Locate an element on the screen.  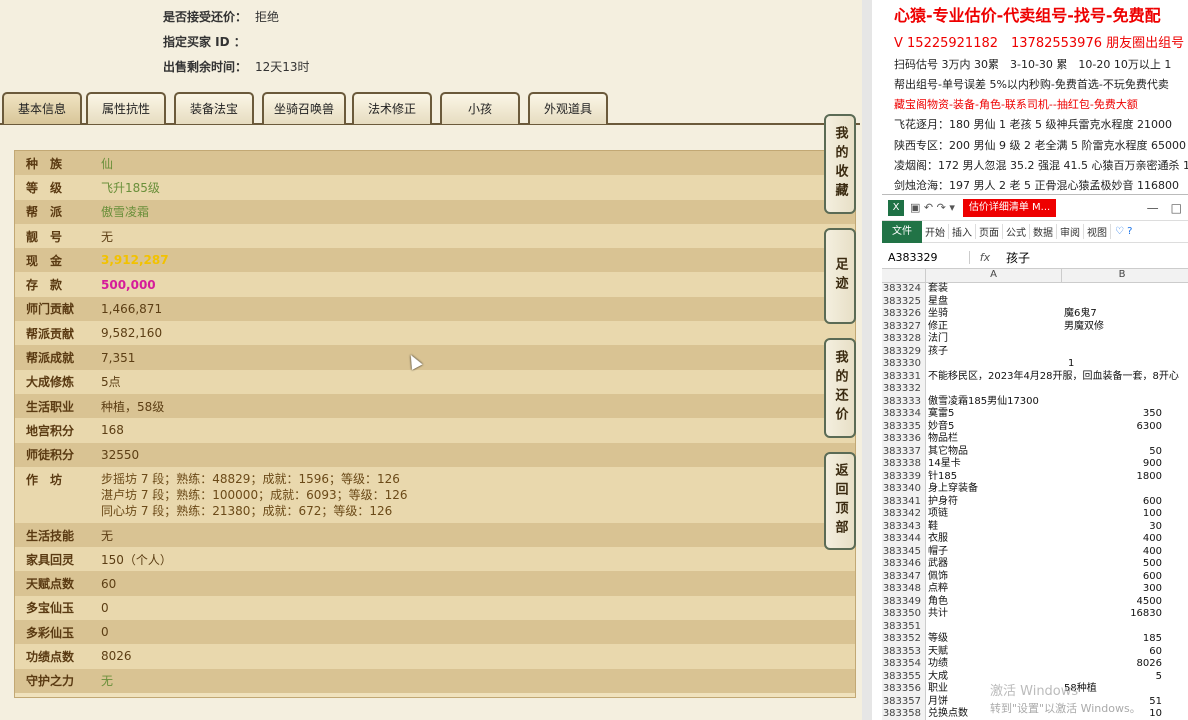
sheet-row: 383327 修正 男魔双修 is located at coordinates (1035, 326).